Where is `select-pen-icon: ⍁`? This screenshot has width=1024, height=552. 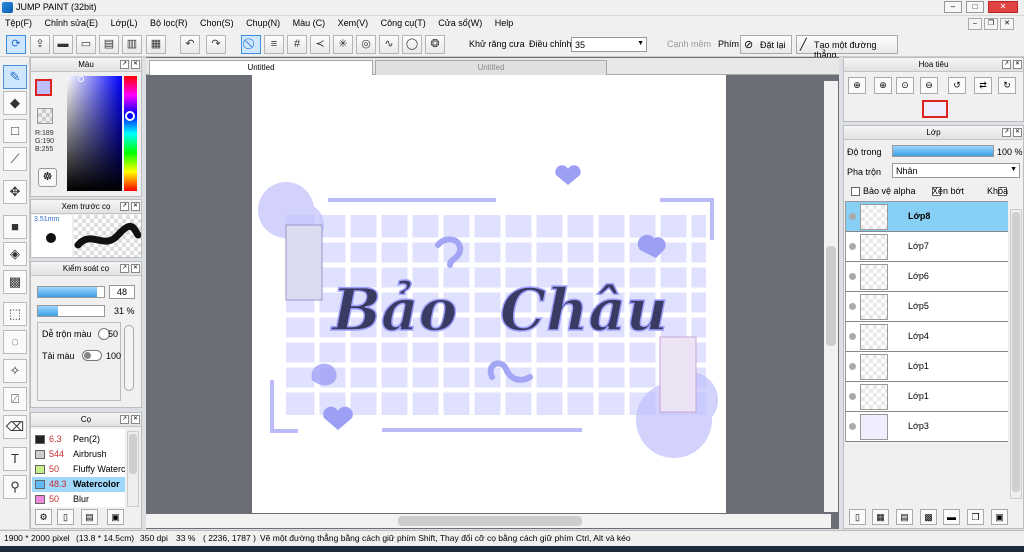
select-pen-icon: ⍁ is located at coordinates (15, 399).